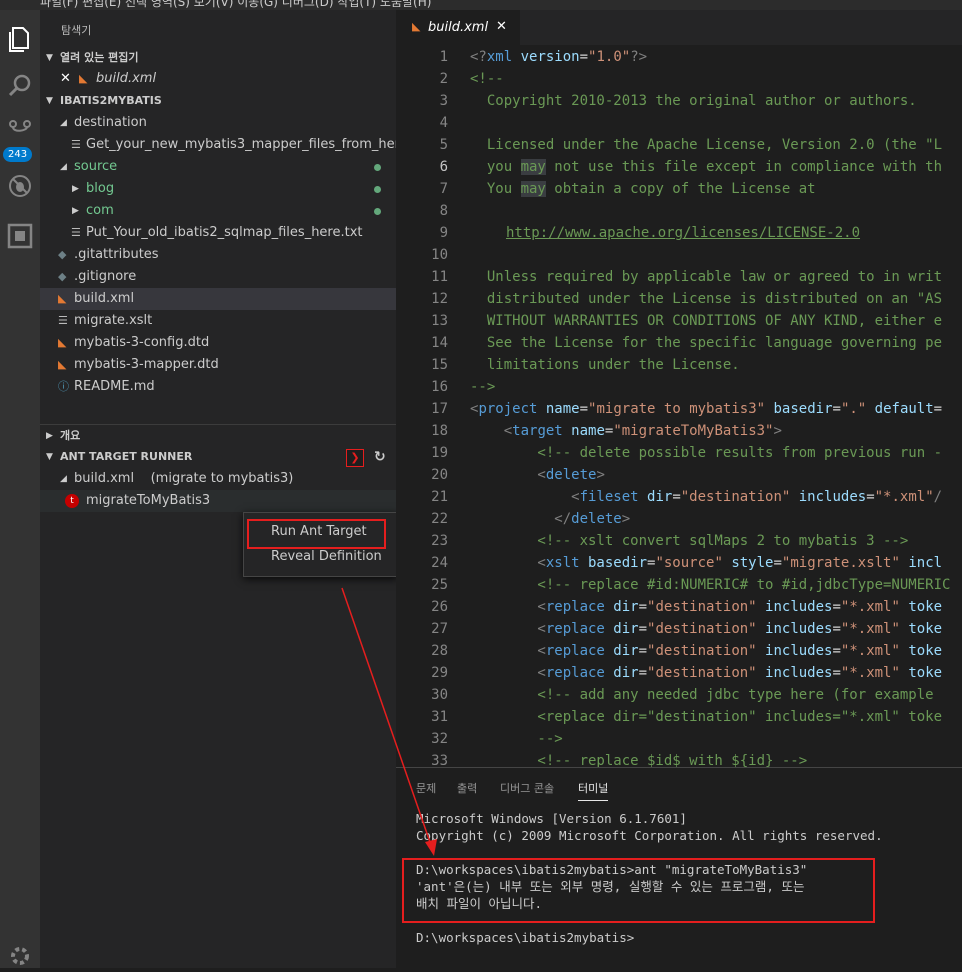  What do you see at coordinates (63, 479) in the screenshot?
I see `chevron-down-icon: ◢` at bounding box center [63, 479].